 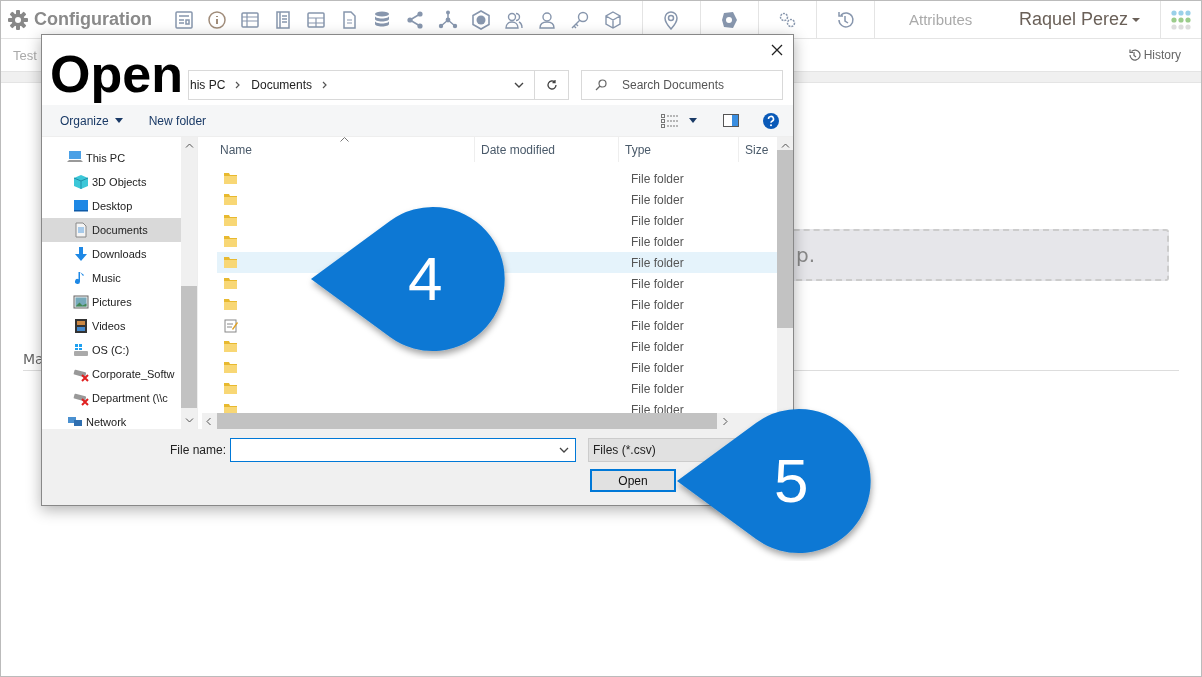 I want to click on file-name-label: File name:, so click(x=197, y=450).